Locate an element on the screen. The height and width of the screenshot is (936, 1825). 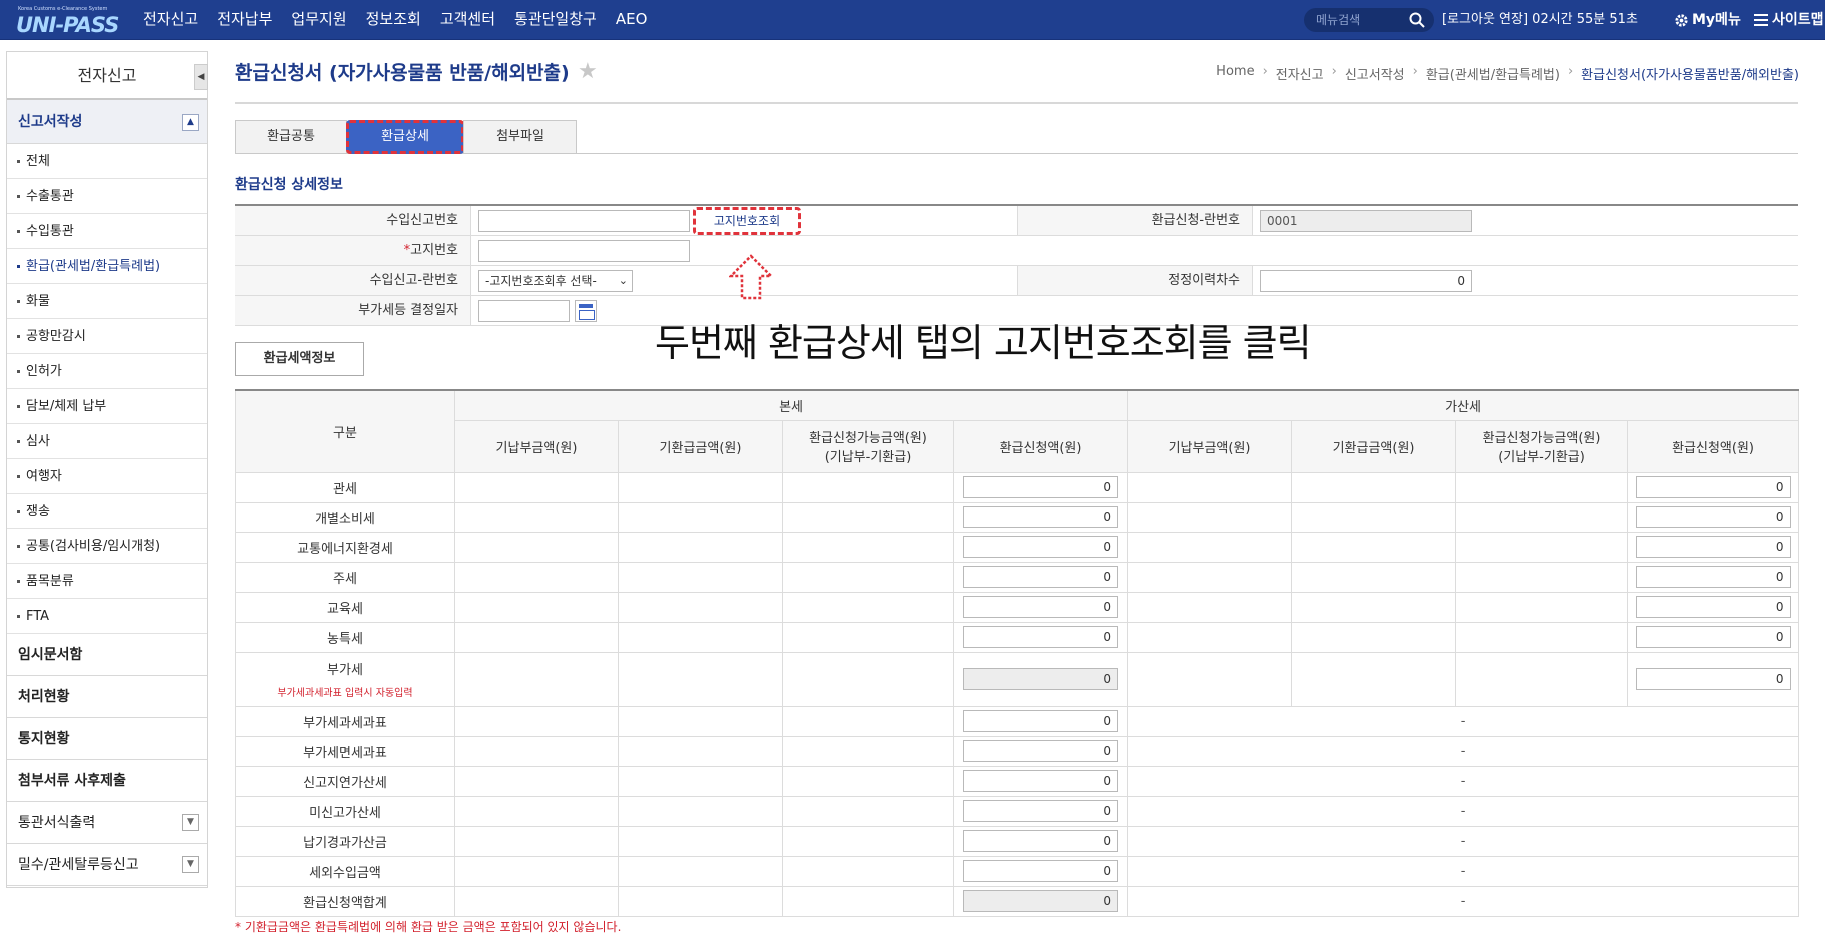
menu-item-e-declaration: 전자신고 is located at coordinates (170, 20).